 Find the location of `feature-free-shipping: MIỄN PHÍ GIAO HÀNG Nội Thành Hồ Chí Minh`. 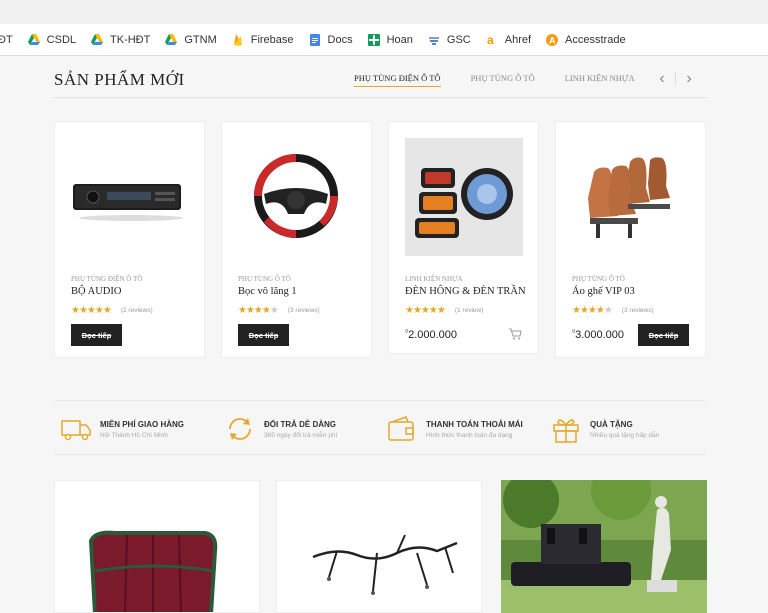

feature-free-shipping: MIỄN PHÍ GIAO HÀNG Nội Thành Hồ Chí Minh is located at coordinates (122, 429).